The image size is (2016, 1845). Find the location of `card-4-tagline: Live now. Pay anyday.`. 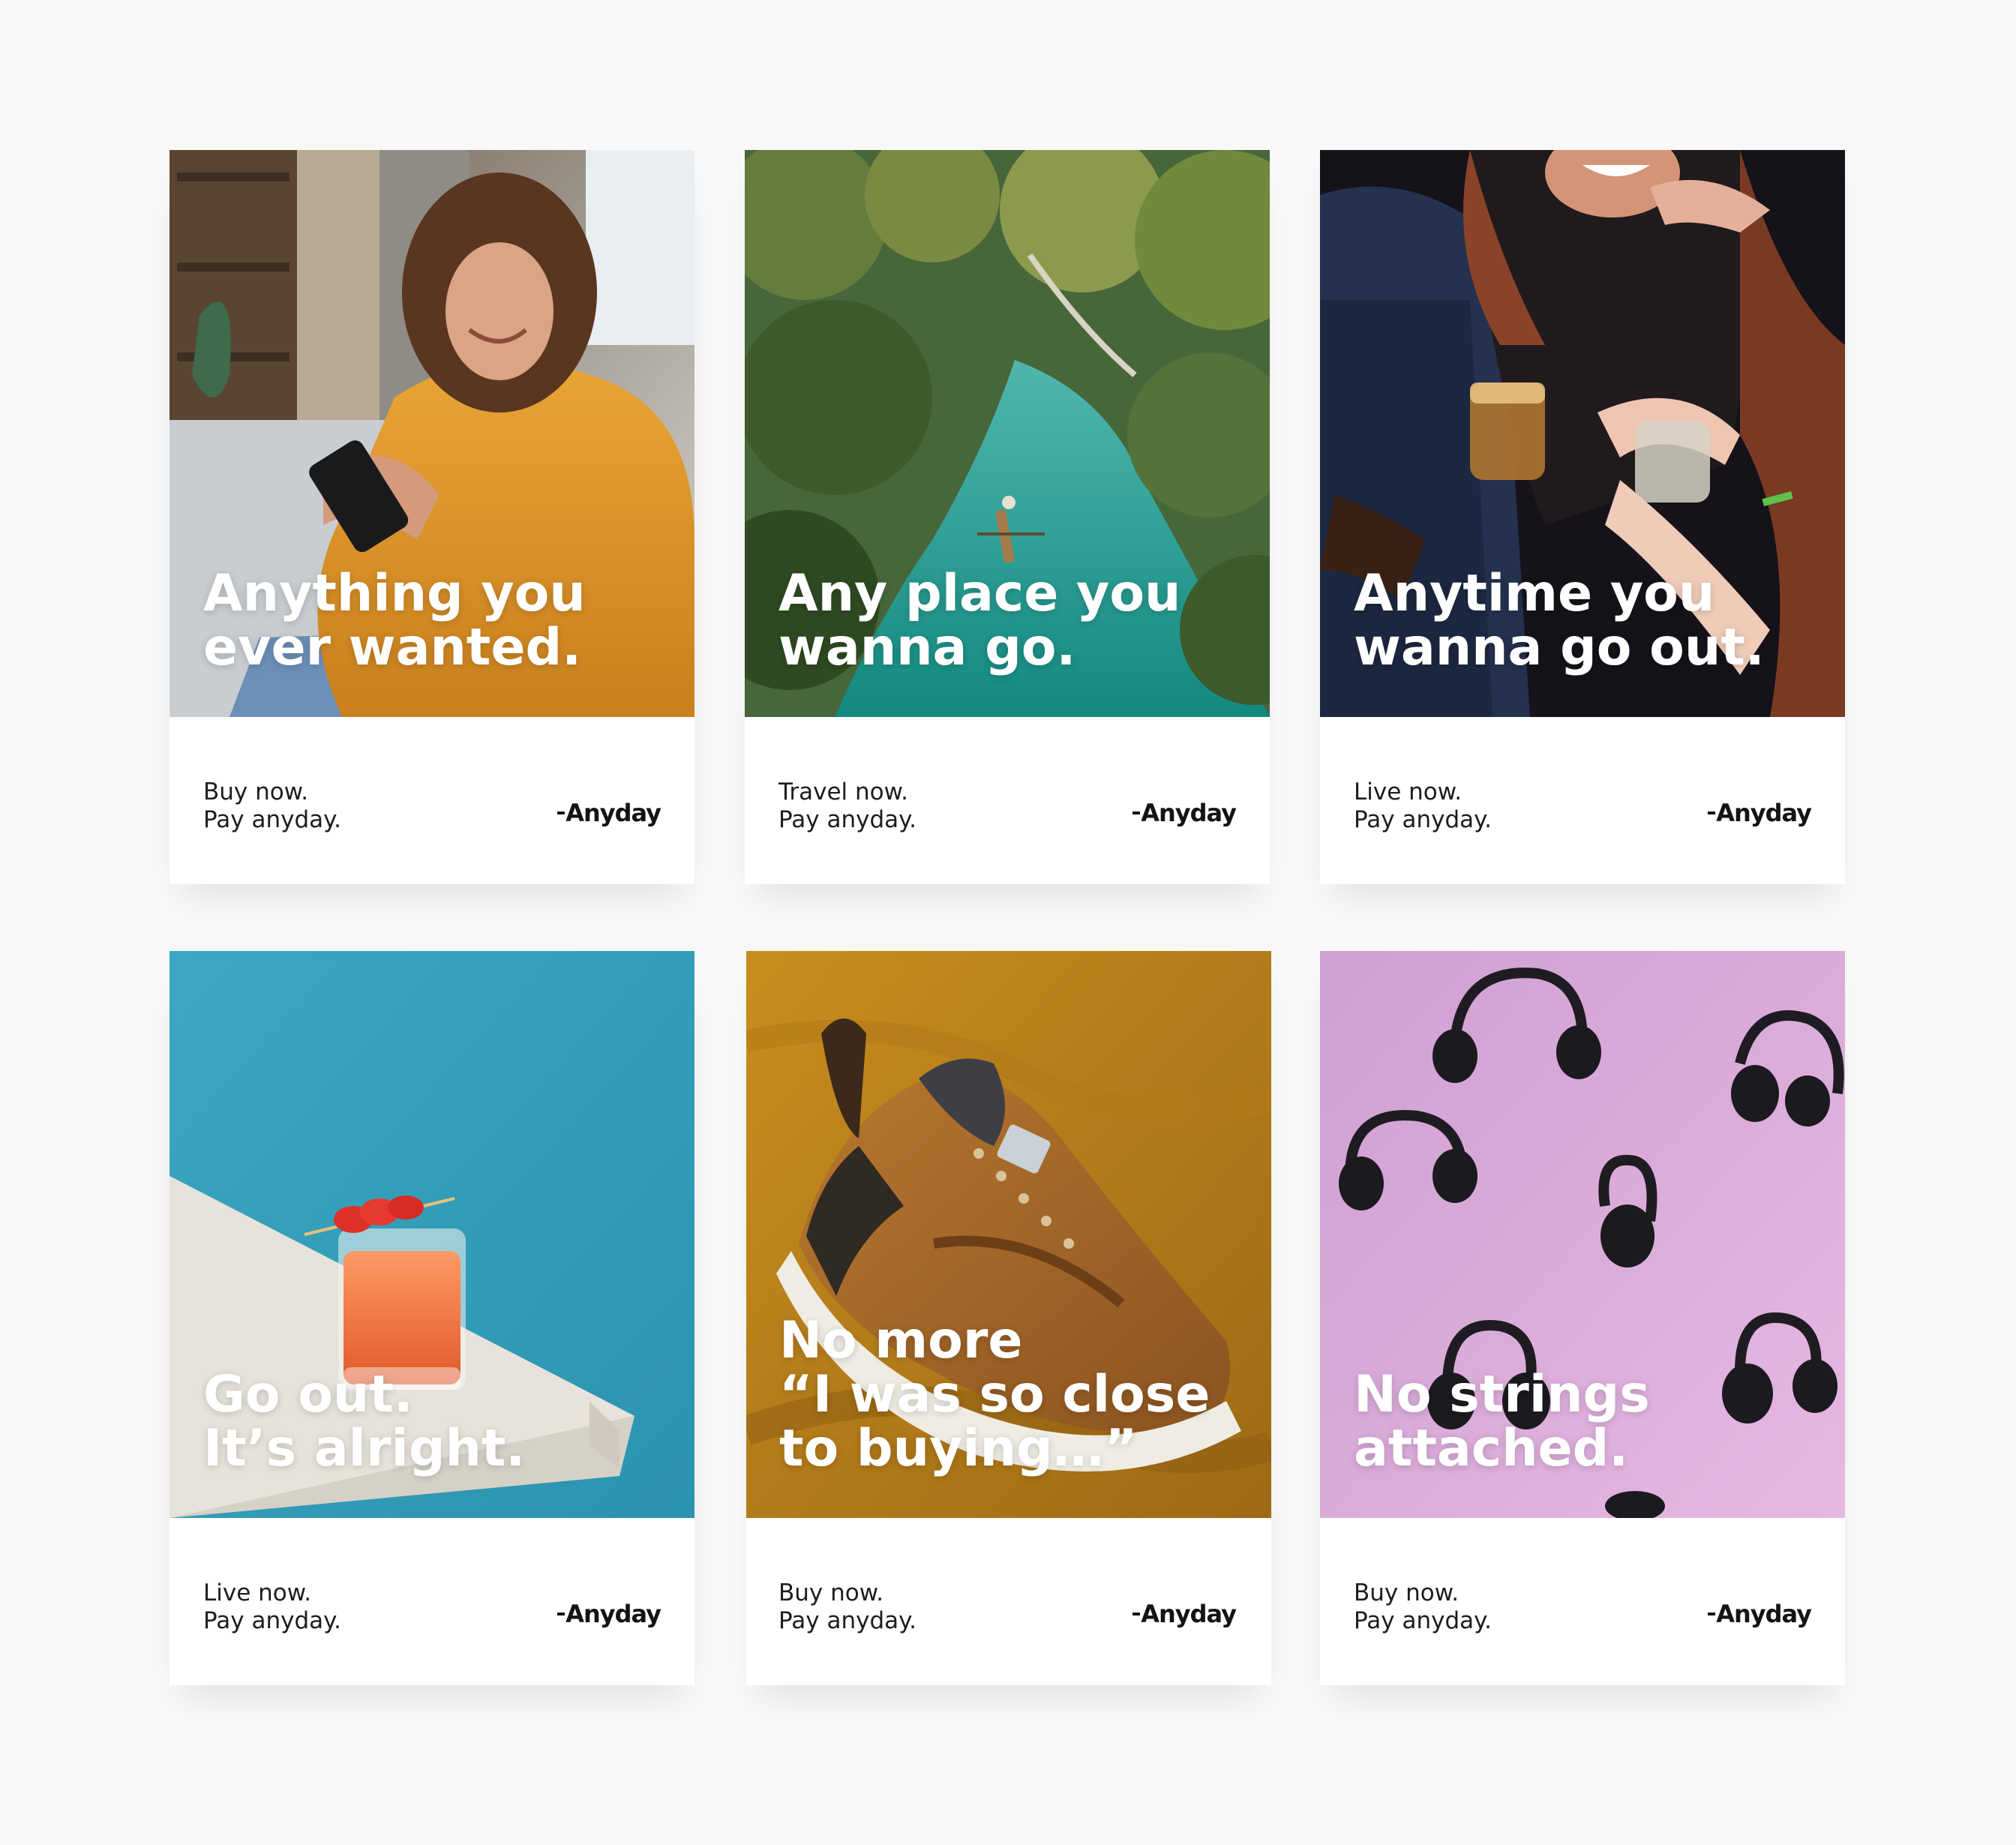

card-4-tagline: Live now. Pay anyday. is located at coordinates (272, 1607).